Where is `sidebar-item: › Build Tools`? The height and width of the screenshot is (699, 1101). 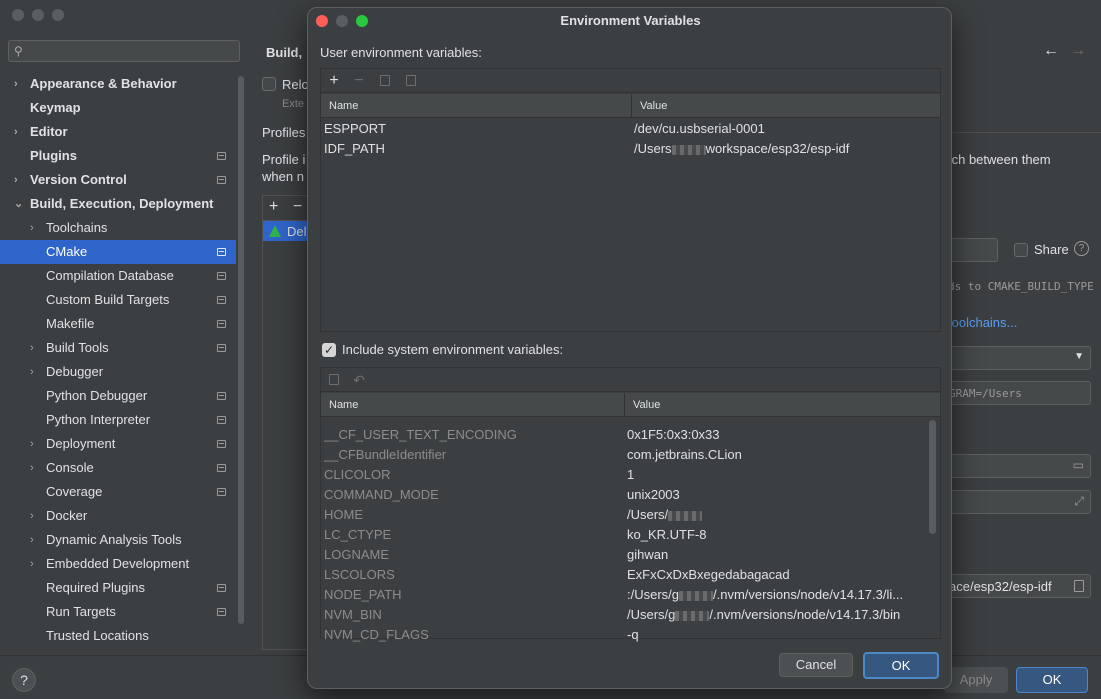 sidebar-item: › Build Tools is located at coordinates (118, 348).